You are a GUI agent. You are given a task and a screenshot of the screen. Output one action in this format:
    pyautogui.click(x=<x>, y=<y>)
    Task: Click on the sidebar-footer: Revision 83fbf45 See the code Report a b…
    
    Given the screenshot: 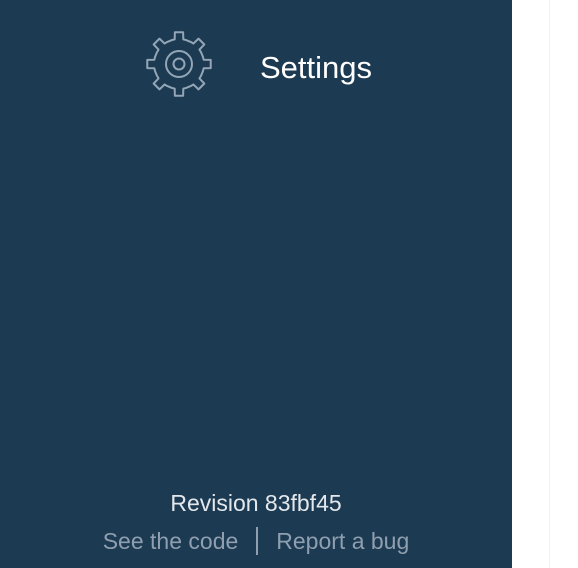 What is the action you would take?
    pyautogui.click(x=256, y=522)
    